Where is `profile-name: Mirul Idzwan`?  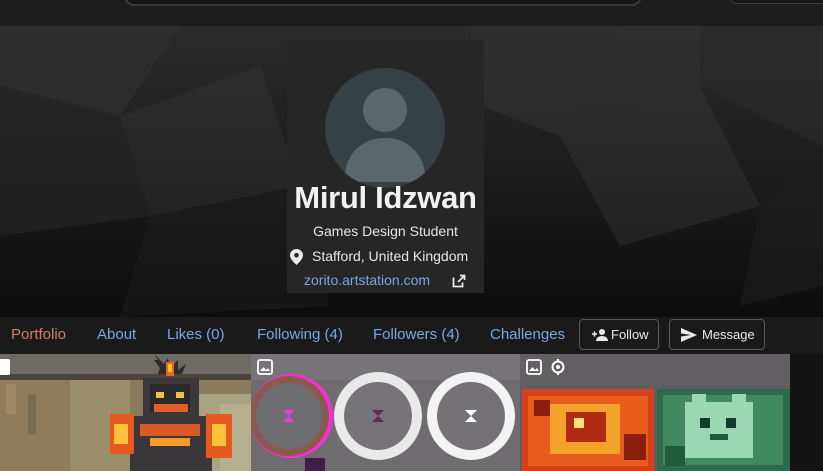
profile-name: Mirul Idzwan is located at coordinates (385, 197).